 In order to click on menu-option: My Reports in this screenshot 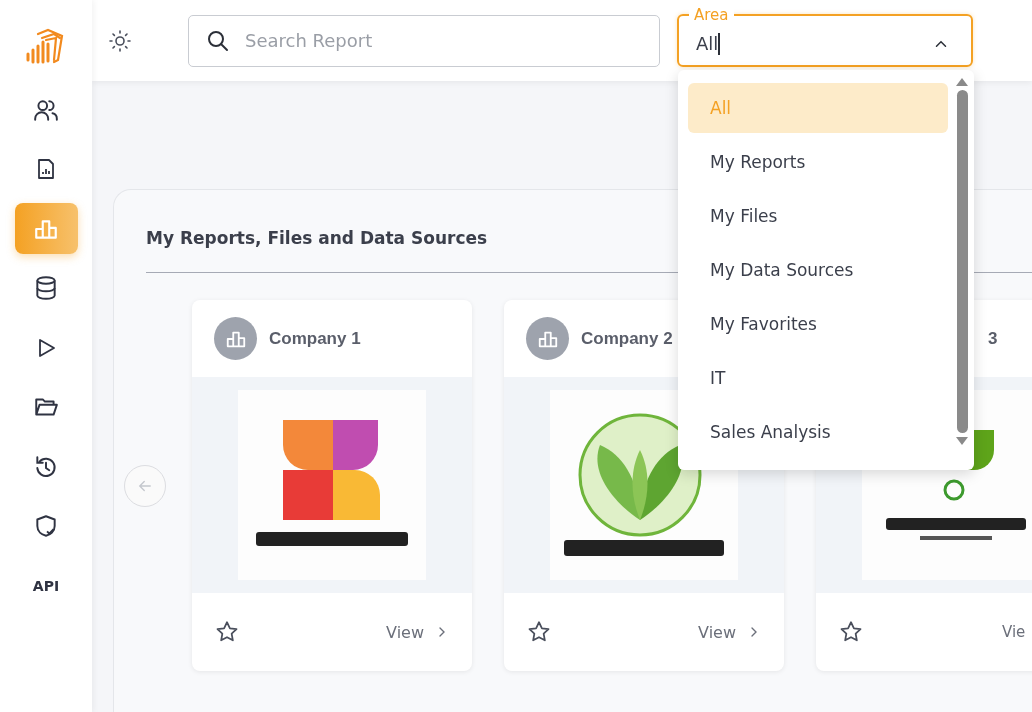, I will do `click(818, 162)`.